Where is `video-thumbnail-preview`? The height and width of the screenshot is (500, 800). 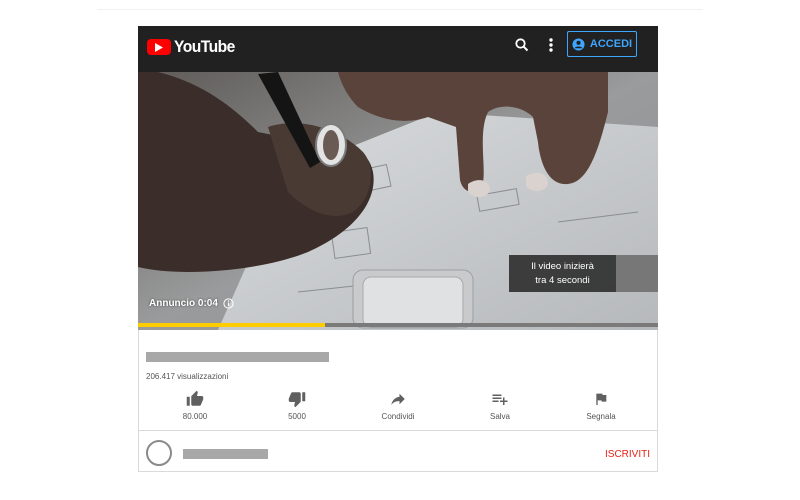
video-thumbnail-preview is located at coordinates (637, 273).